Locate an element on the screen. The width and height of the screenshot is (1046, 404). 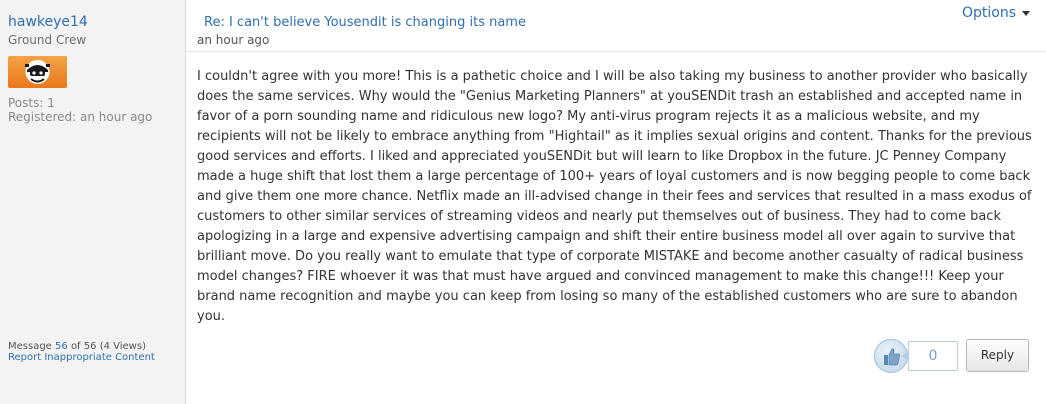
author-stats: Posts: 1 Registered: an hour ago is located at coordinates (80, 110).